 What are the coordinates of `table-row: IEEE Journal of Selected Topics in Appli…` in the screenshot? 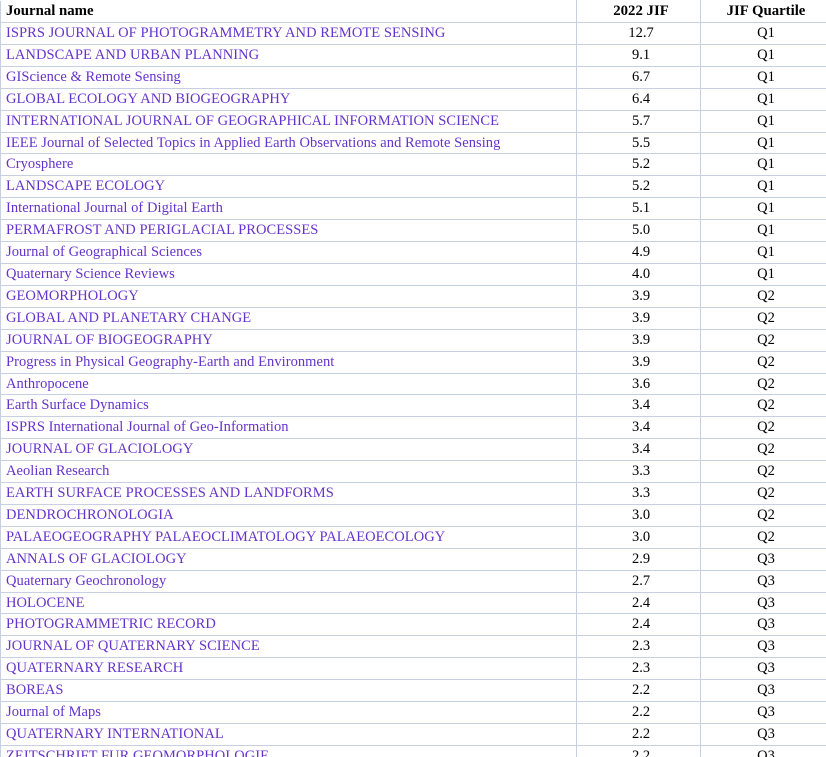 It's located at (413, 143).